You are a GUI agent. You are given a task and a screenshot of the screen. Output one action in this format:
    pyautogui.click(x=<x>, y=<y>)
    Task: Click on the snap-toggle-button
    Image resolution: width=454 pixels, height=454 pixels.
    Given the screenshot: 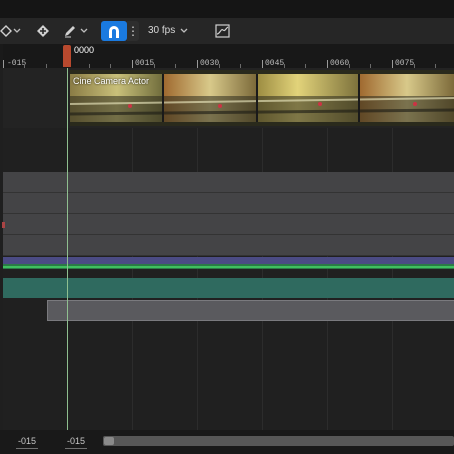 What is the action you would take?
    pyautogui.click(x=114, y=31)
    